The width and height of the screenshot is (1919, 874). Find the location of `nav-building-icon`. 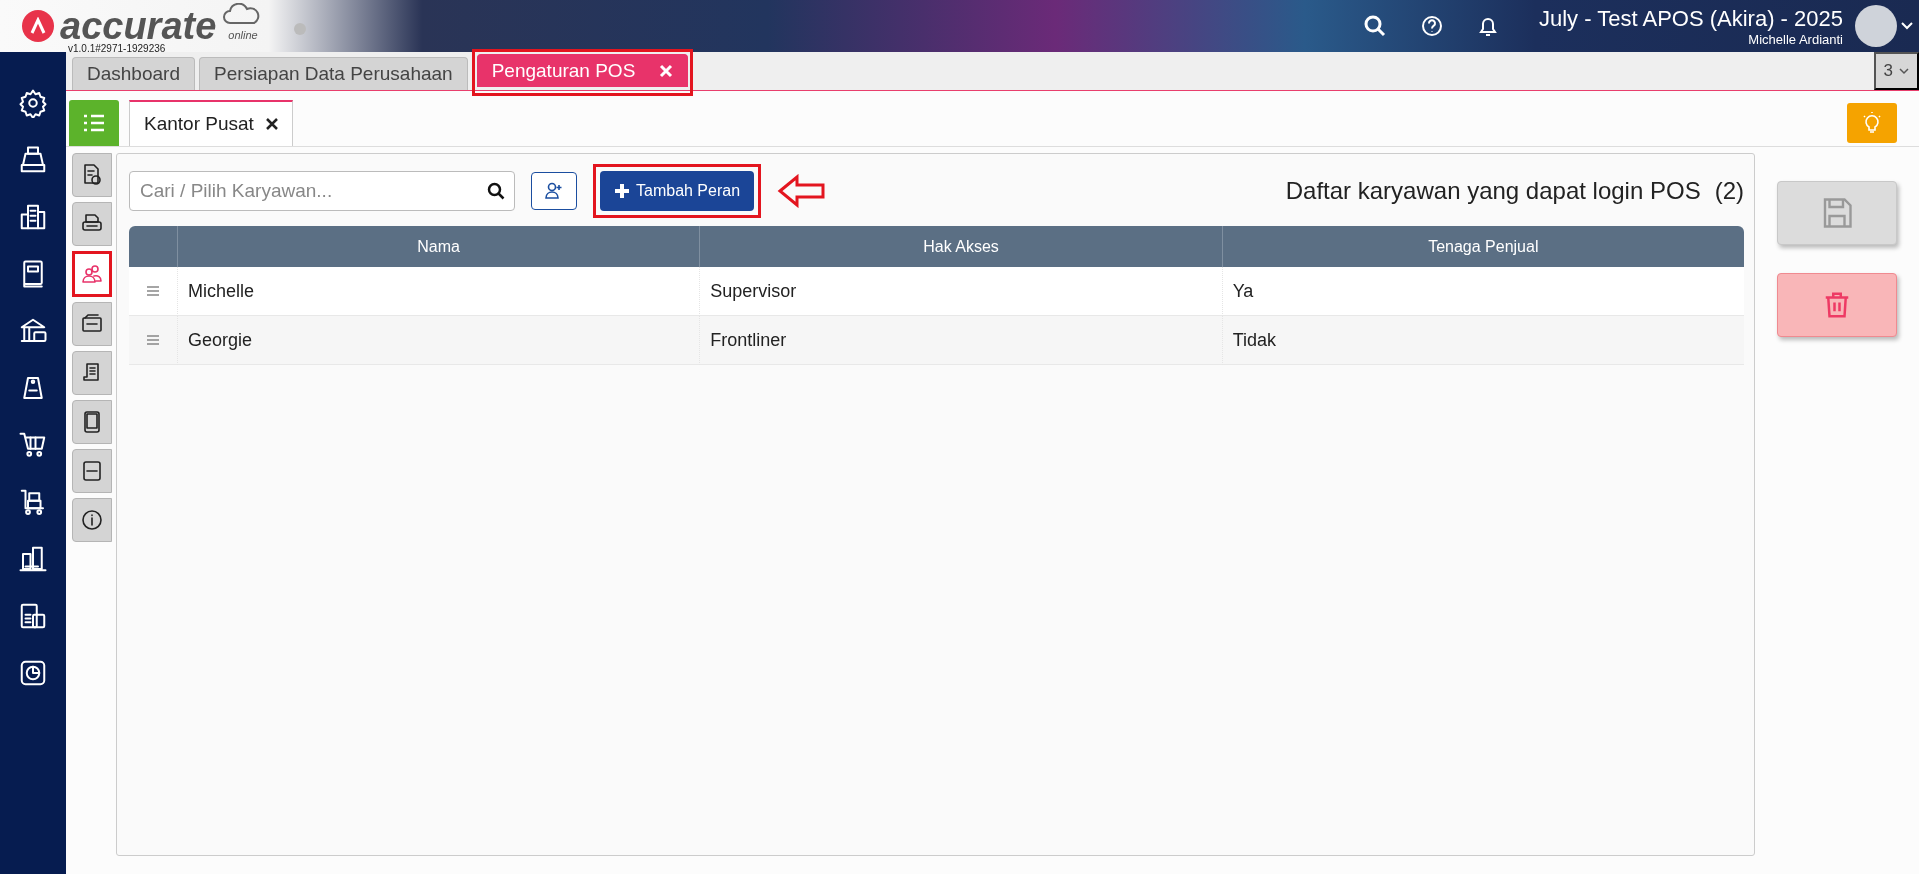

nav-building-icon is located at coordinates (33, 217).